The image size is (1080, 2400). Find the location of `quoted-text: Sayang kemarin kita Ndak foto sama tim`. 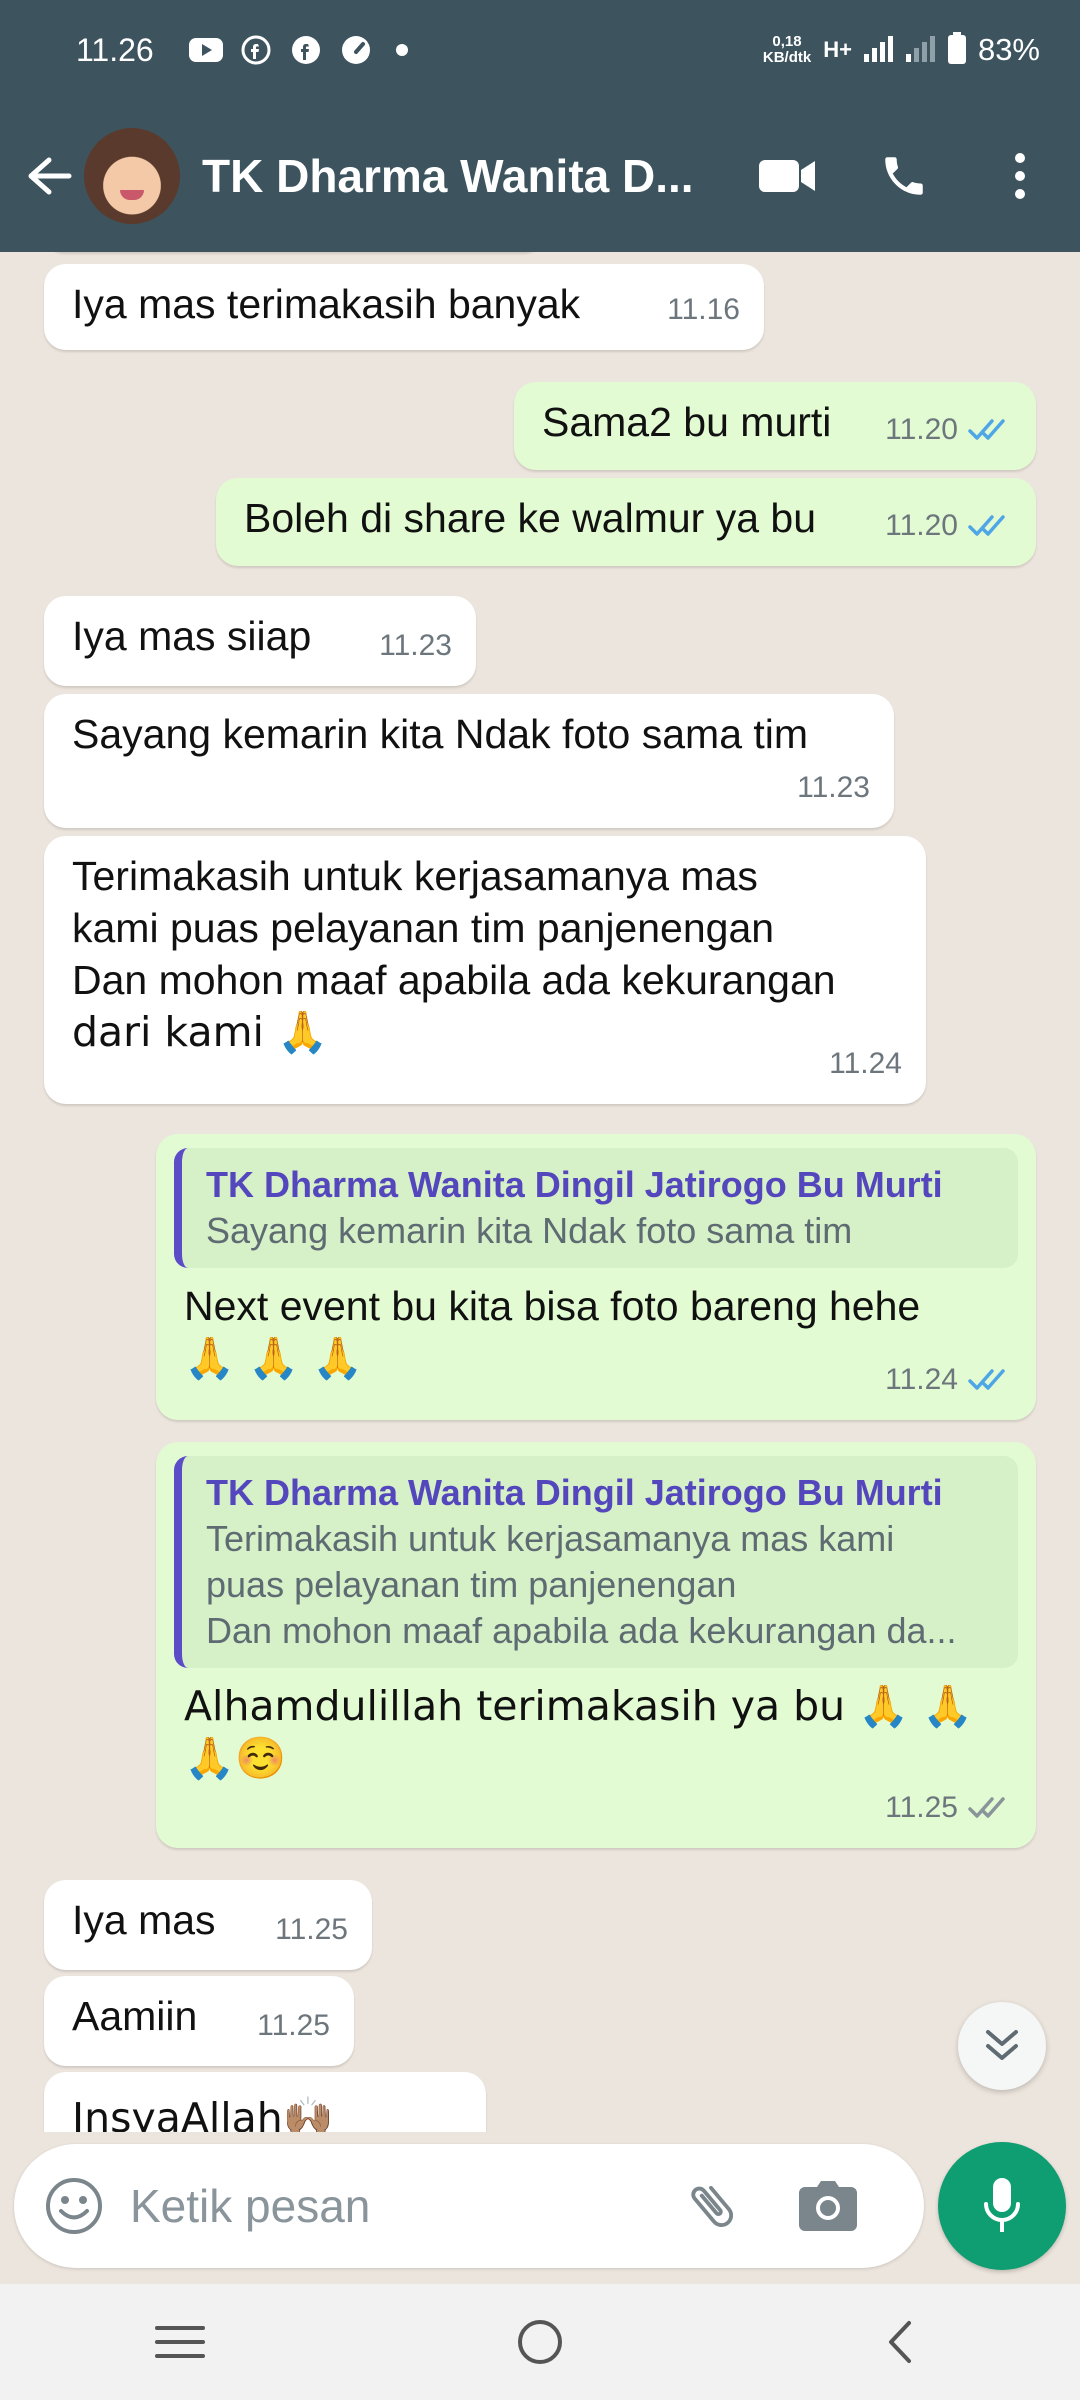

quoted-text: Sayang kemarin kita Ndak foto sama tim is located at coordinates (529, 1230).